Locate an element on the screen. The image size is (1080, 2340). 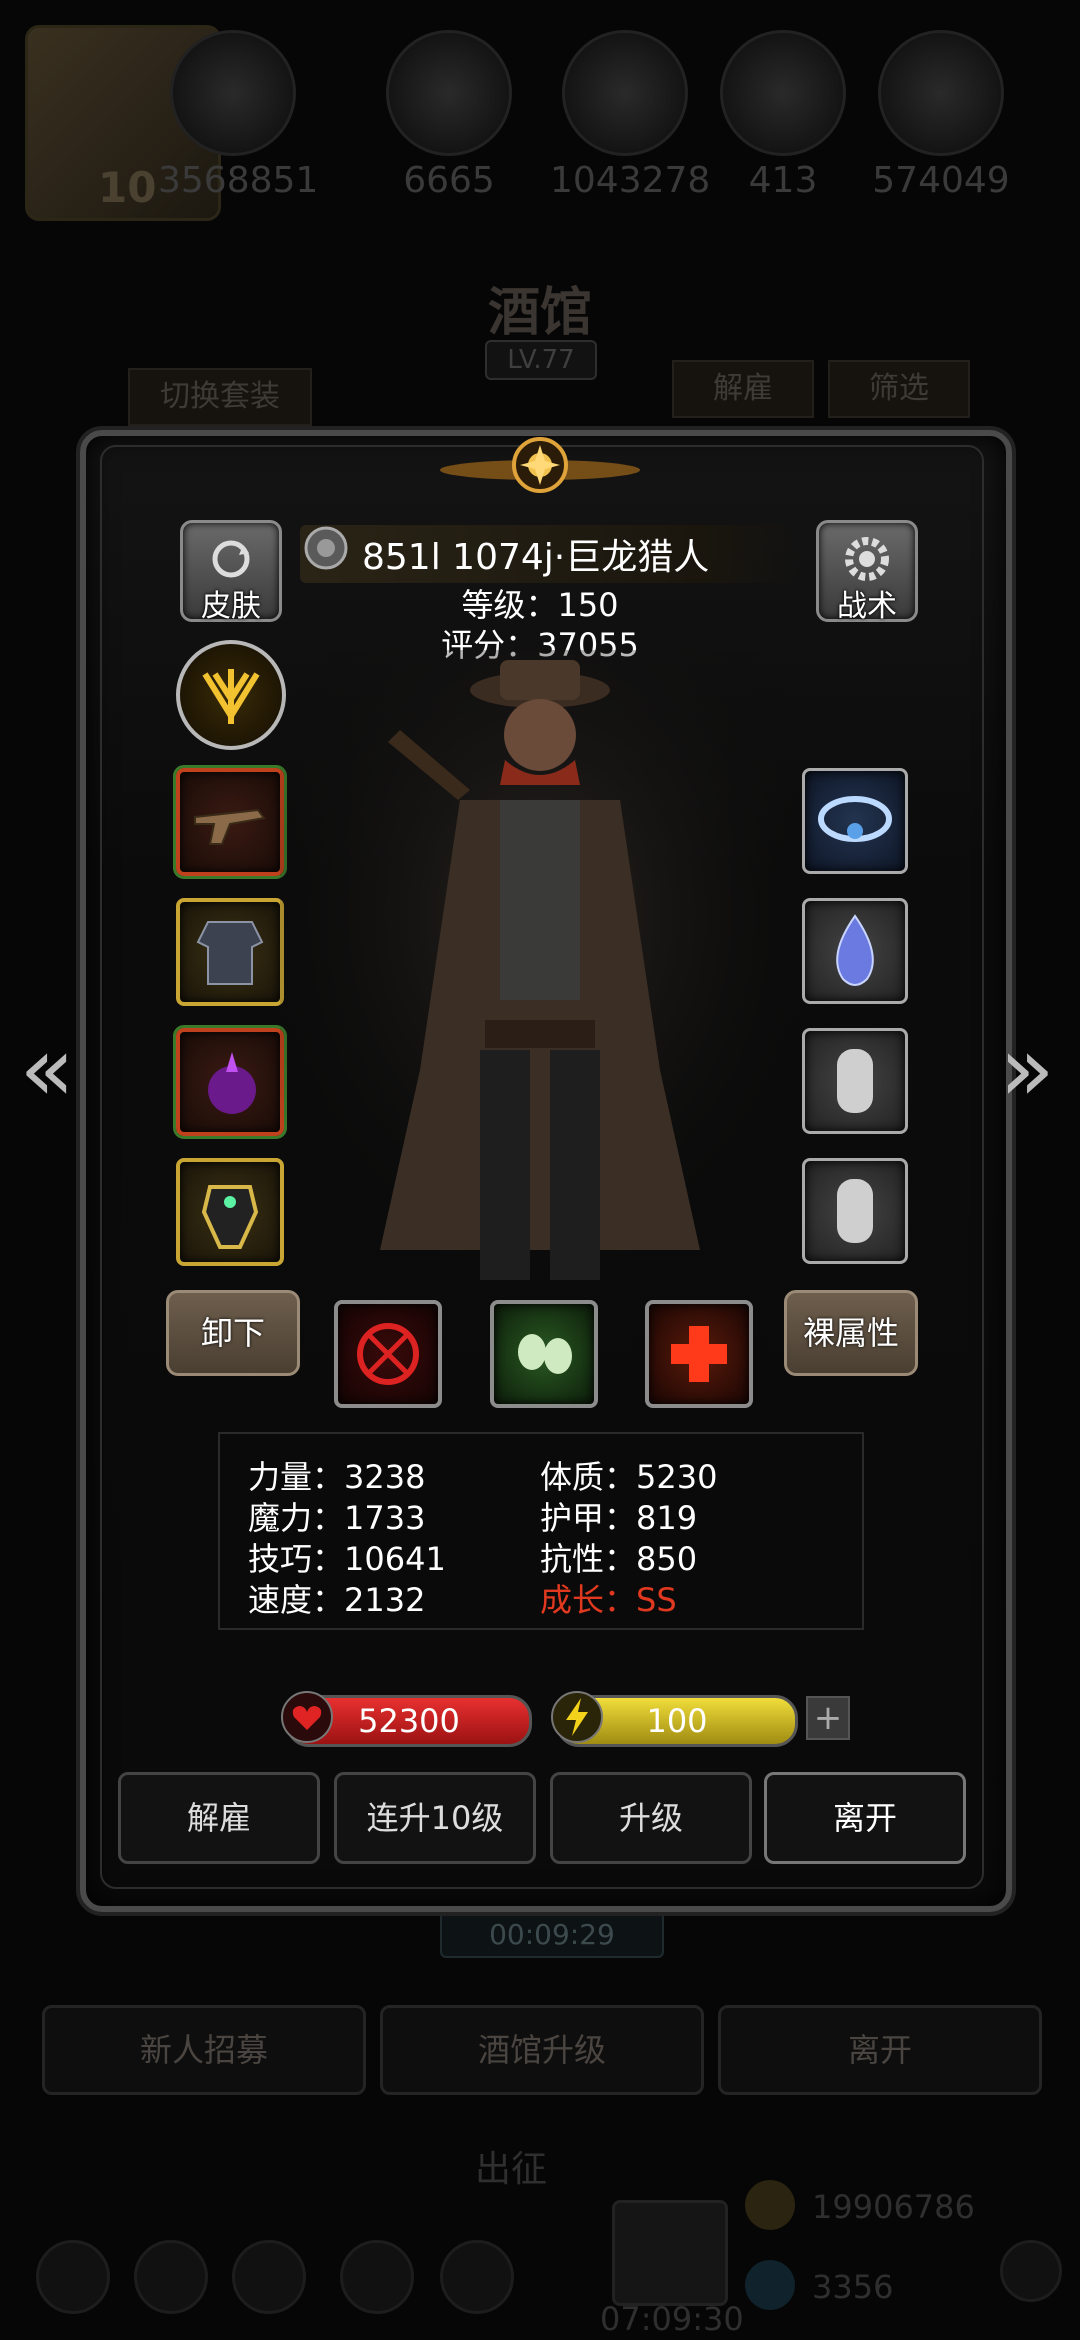
accessory-slot is located at coordinates (230, 1082).